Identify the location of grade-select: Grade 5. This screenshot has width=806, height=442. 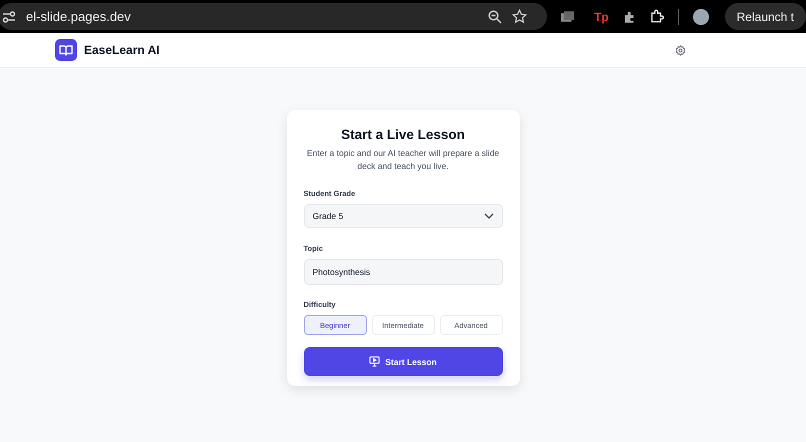
(403, 216).